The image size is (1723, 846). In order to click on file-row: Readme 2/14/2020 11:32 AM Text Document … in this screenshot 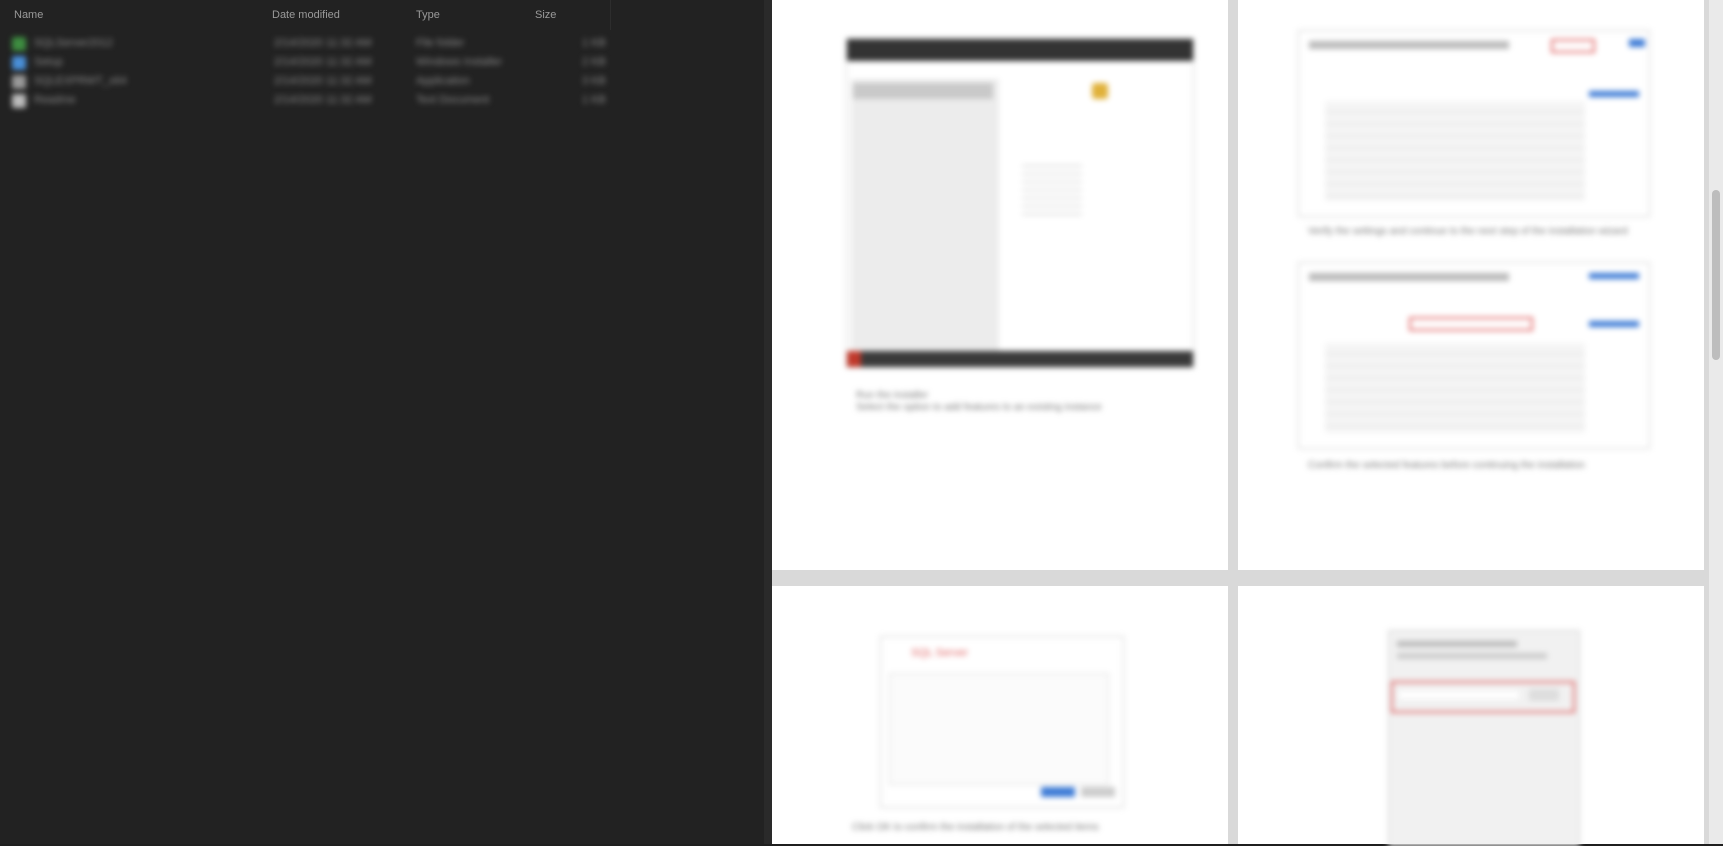, I will do `click(312, 101)`.